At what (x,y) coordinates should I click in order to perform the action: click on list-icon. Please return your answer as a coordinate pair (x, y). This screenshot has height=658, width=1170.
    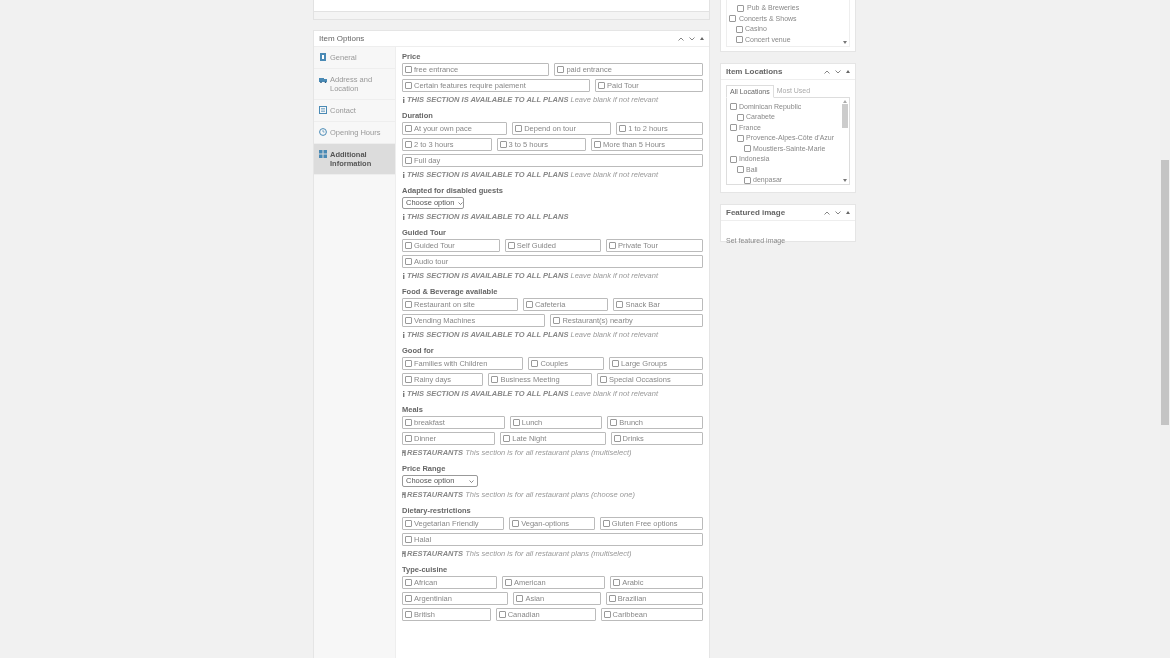
    Looking at the image, I should click on (323, 110).